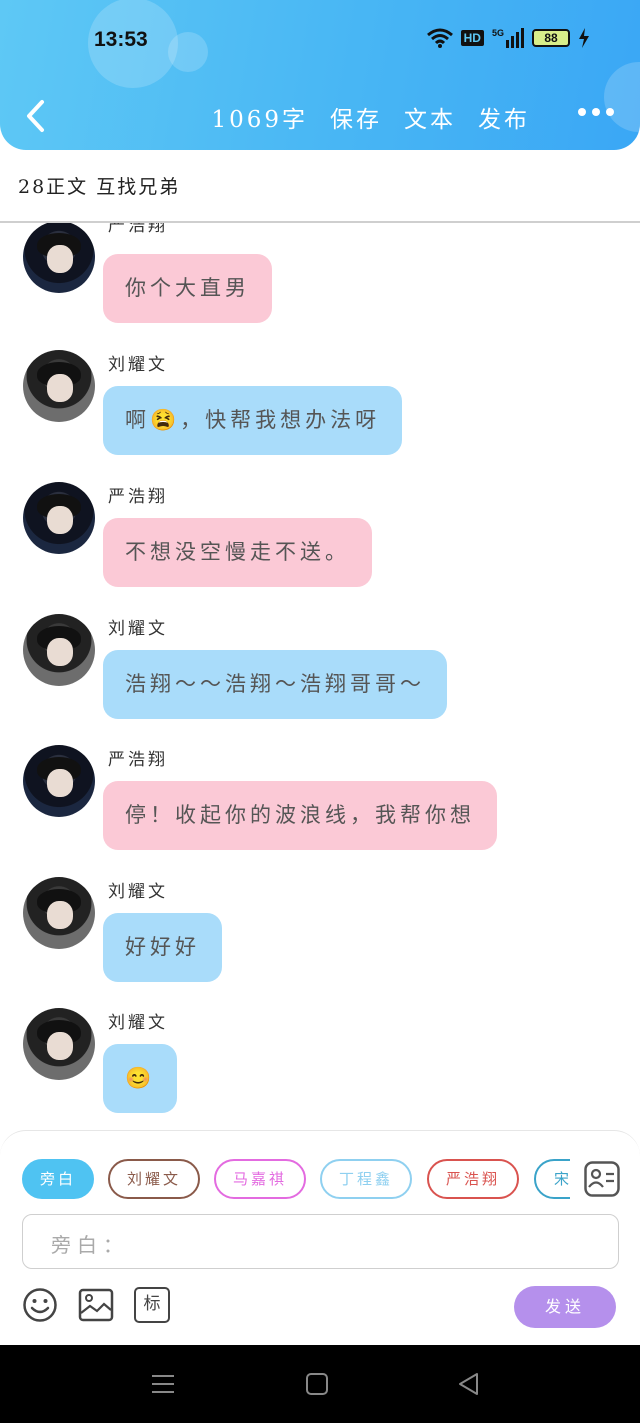 This screenshot has height=1423, width=640. Describe the element at coordinates (552, 1179) in the screenshot. I see `role-chip-song: 宋` at that location.